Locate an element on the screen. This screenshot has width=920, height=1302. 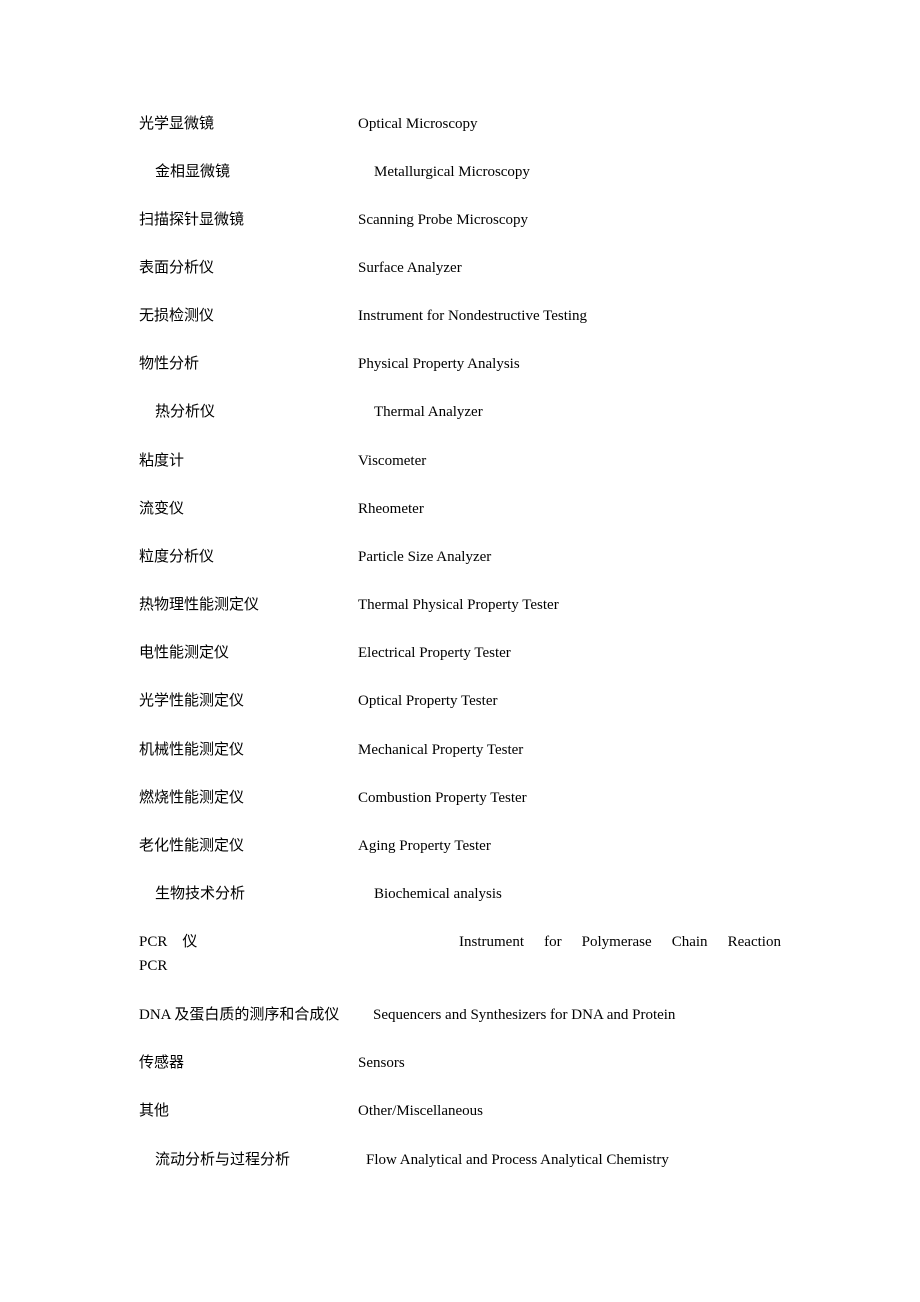
term-chinese: 无损检测仪 is located at coordinates (177, 316).